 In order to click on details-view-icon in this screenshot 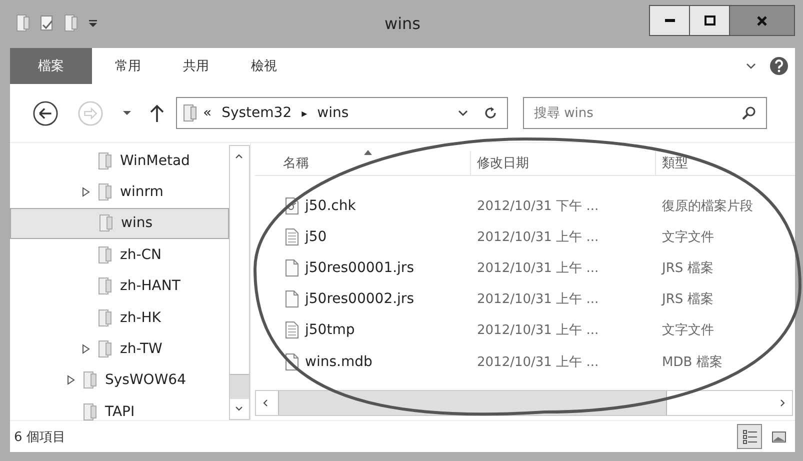, I will do `click(750, 436)`.